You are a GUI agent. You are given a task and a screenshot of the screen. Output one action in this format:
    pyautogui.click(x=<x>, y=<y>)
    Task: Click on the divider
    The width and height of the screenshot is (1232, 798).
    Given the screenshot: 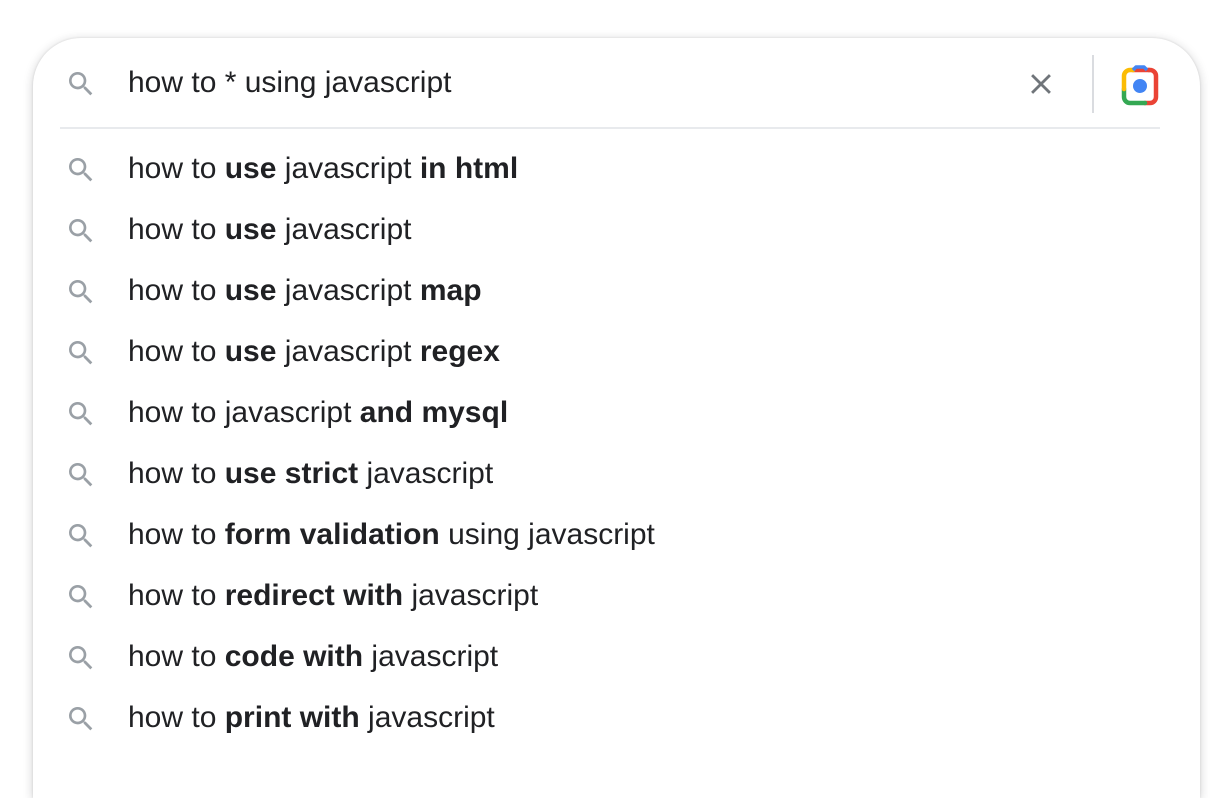 What is the action you would take?
    pyautogui.click(x=1093, y=84)
    